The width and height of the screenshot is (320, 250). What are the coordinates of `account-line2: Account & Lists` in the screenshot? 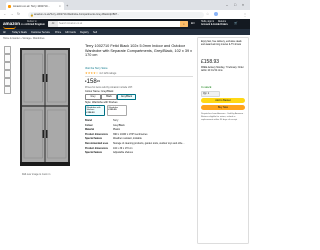 It's located at (210, 24).